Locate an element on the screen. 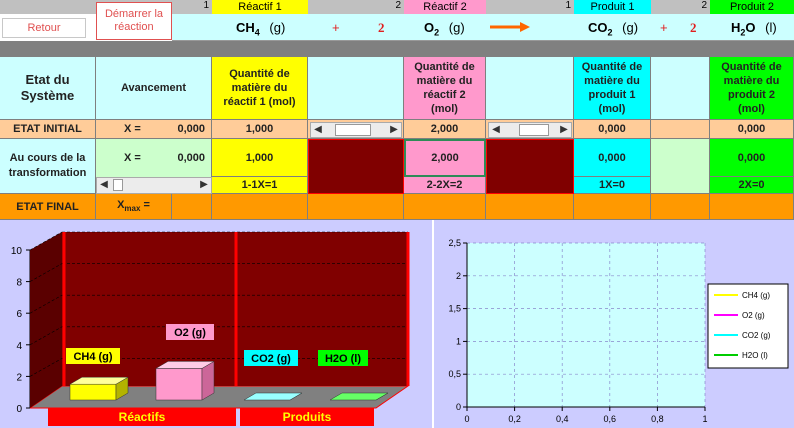  expr-reactif1: 1-1X=1 is located at coordinates (260, 185).